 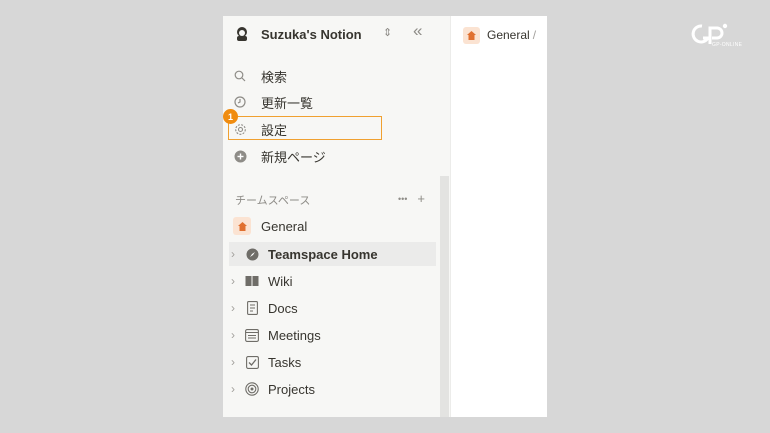 What do you see at coordinates (252, 389) in the screenshot?
I see `target-icon` at bounding box center [252, 389].